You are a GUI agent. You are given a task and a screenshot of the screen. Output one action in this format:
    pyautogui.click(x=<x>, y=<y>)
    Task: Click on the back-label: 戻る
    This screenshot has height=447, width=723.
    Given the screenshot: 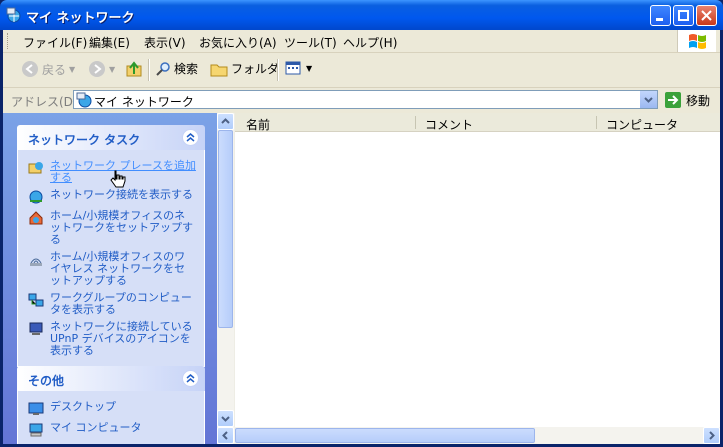 What is the action you would take?
    pyautogui.click(x=54, y=69)
    